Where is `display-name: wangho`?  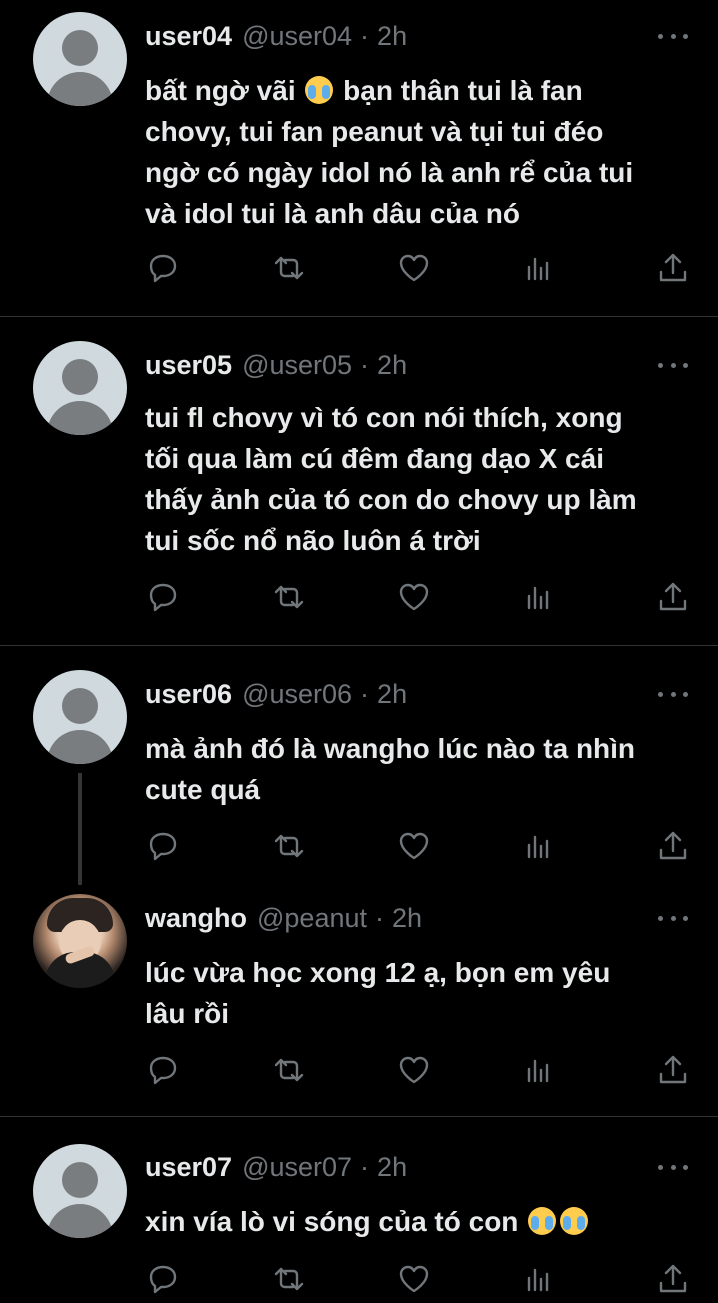 display-name: wangho is located at coordinates (196, 918).